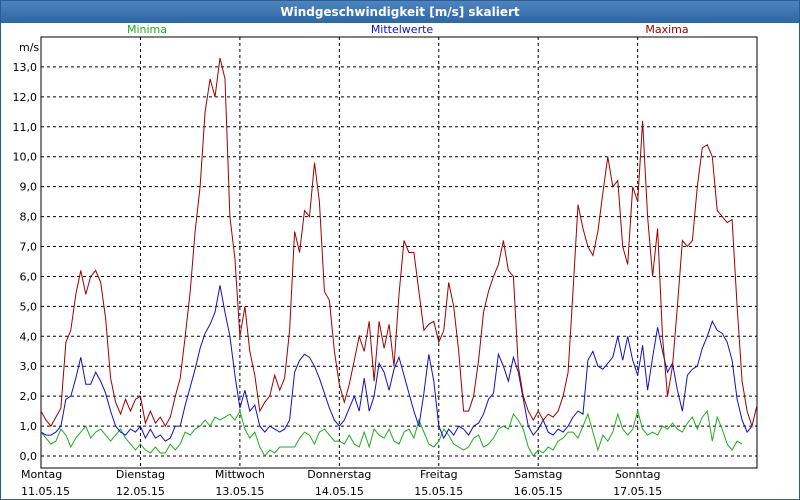  What do you see at coordinates (29, 47) in the screenshot?
I see `y-axis-label: m/s` at bounding box center [29, 47].